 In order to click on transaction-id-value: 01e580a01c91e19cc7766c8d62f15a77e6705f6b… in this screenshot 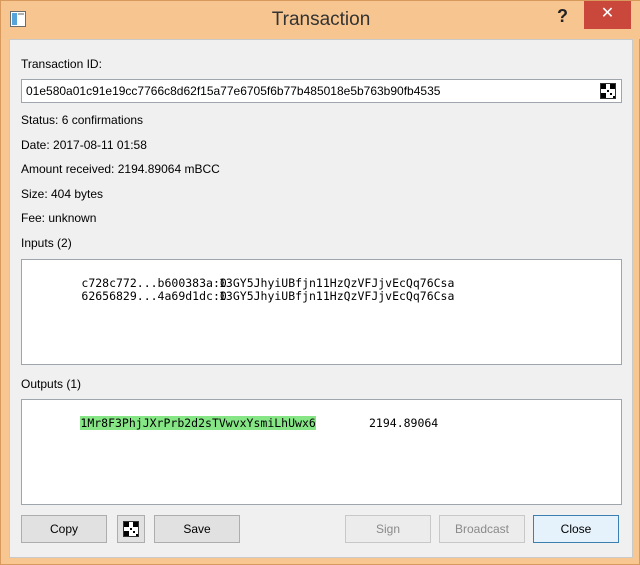, I will do `click(233, 91)`.